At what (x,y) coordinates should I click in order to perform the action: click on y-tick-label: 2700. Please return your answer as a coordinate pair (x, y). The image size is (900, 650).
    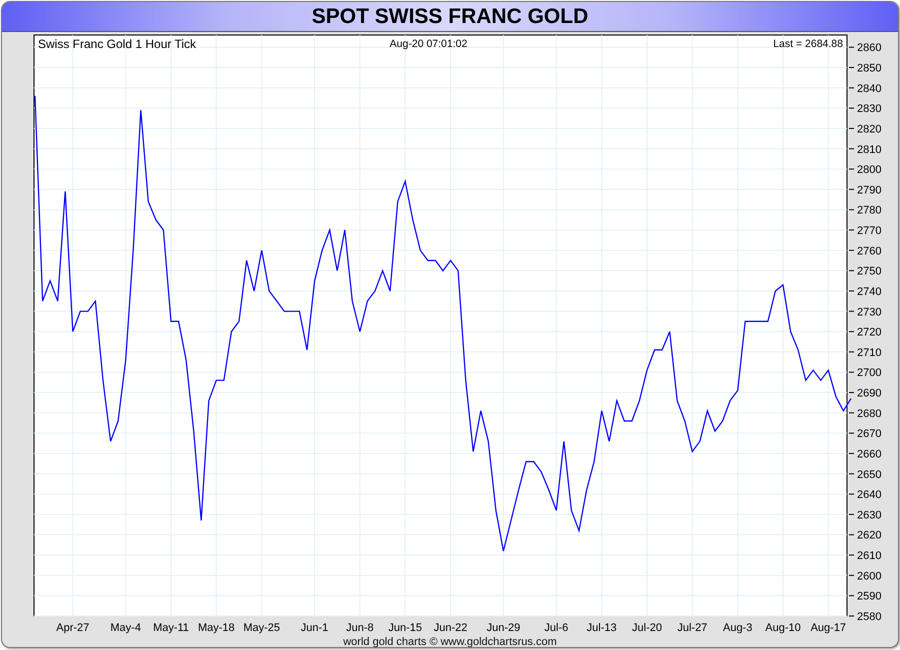
    Looking at the image, I should click on (869, 373).